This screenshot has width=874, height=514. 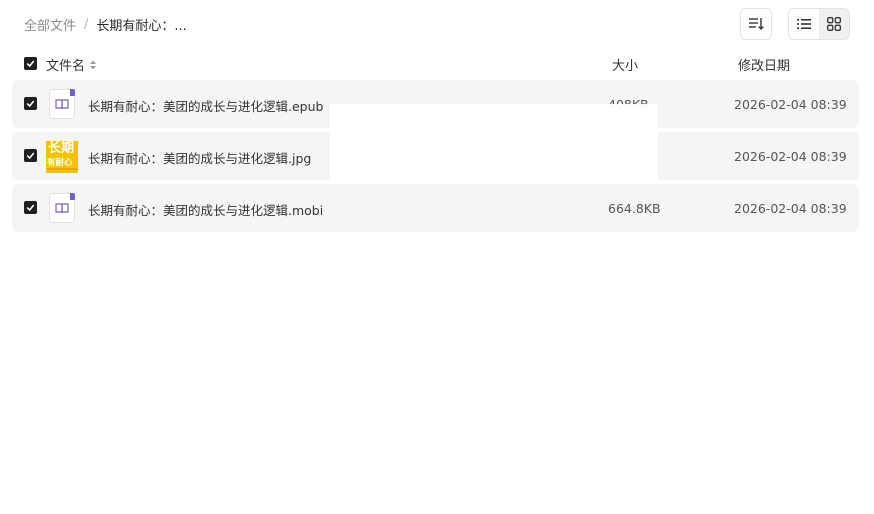 I want to click on sort-button, so click(x=756, y=24).